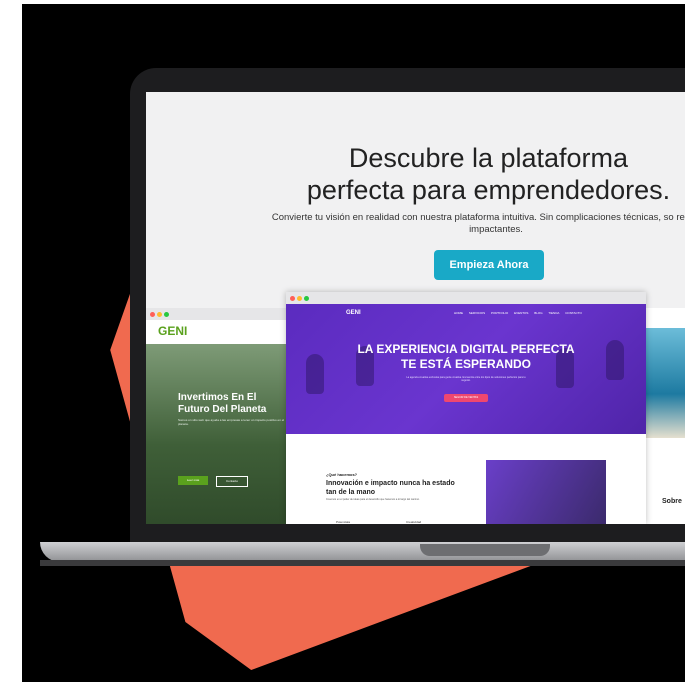  I want to click on nav-eventos: EVENTOS, so click(521, 313).